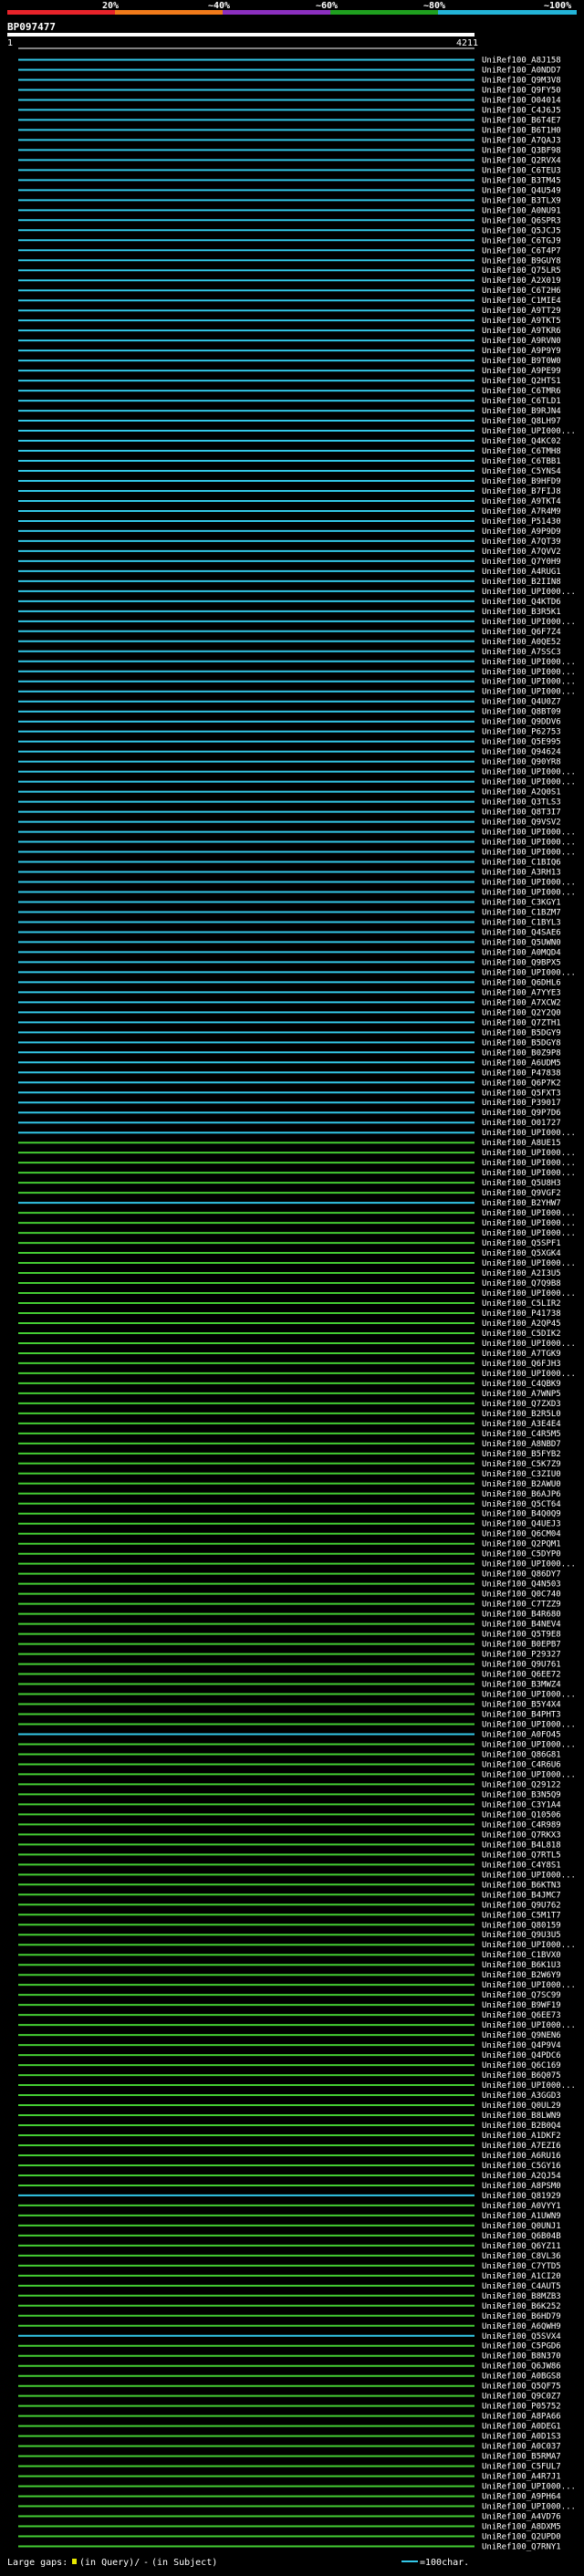  Describe the element at coordinates (521, 873) in the screenshot. I see `hit-label: UniRef100_A3RH13` at that location.